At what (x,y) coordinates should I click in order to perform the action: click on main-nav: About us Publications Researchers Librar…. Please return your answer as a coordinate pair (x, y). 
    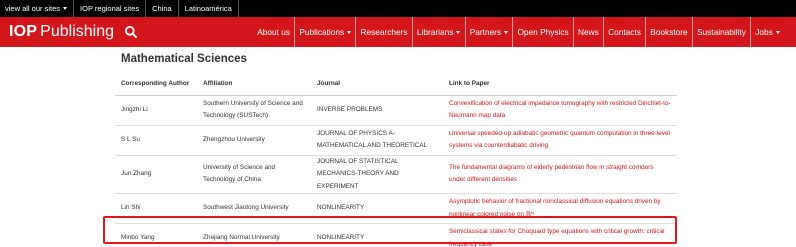
    Looking at the image, I should click on (518, 32).